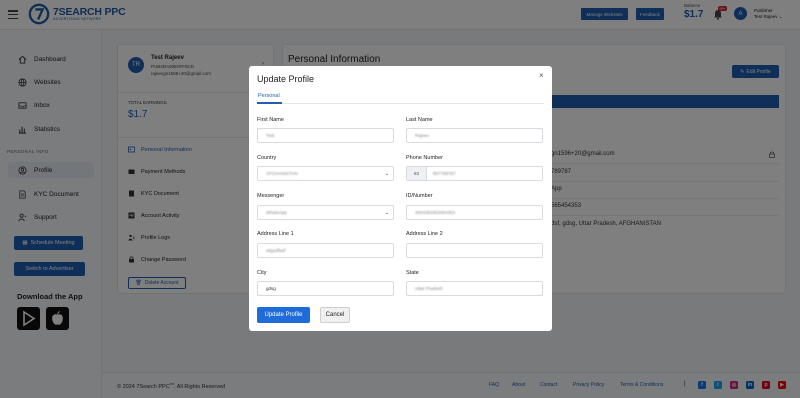 This screenshot has width=800, height=398. I want to click on country-select: AFGHANISTAN ⌄, so click(325, 173).